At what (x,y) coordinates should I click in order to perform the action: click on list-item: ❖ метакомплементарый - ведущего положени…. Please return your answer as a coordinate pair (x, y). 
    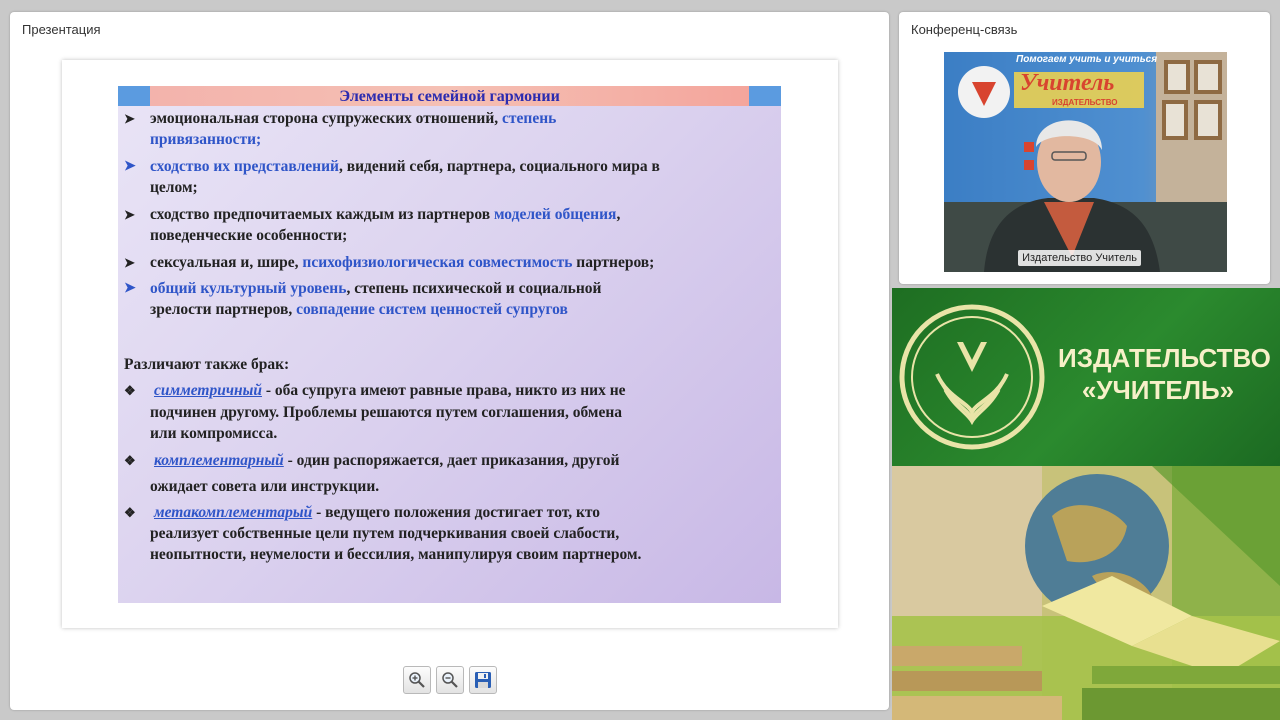
    Looking at the image, I should click on (451, 535).